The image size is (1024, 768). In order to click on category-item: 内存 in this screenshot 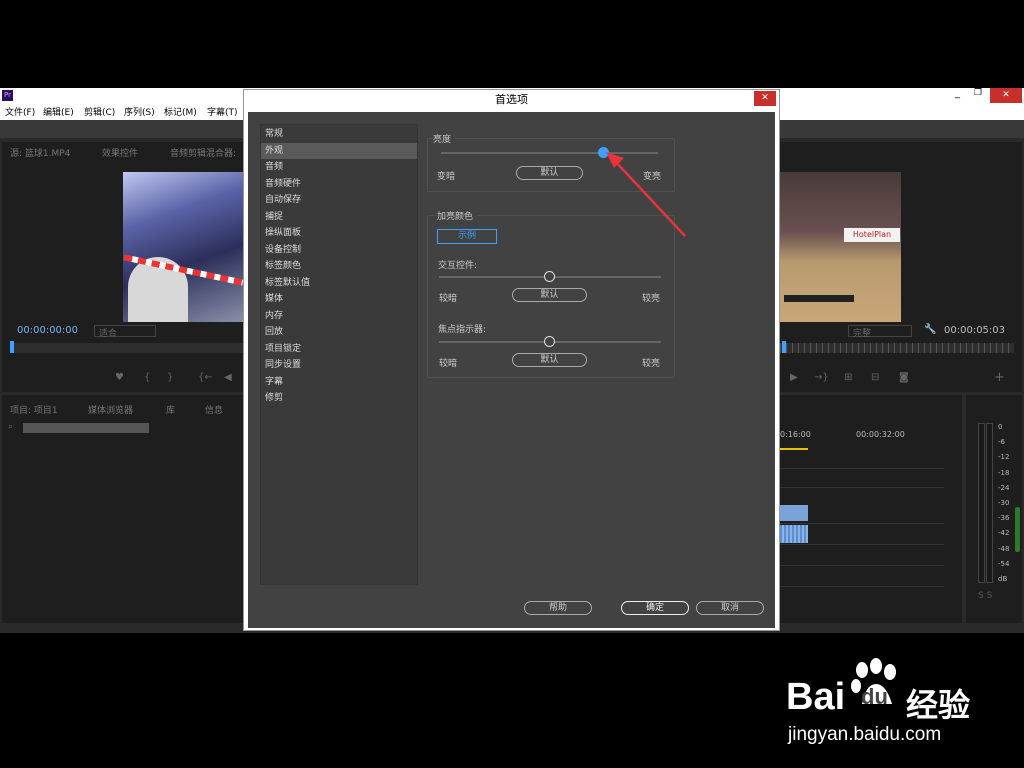, I will do `click(339, 316)`.